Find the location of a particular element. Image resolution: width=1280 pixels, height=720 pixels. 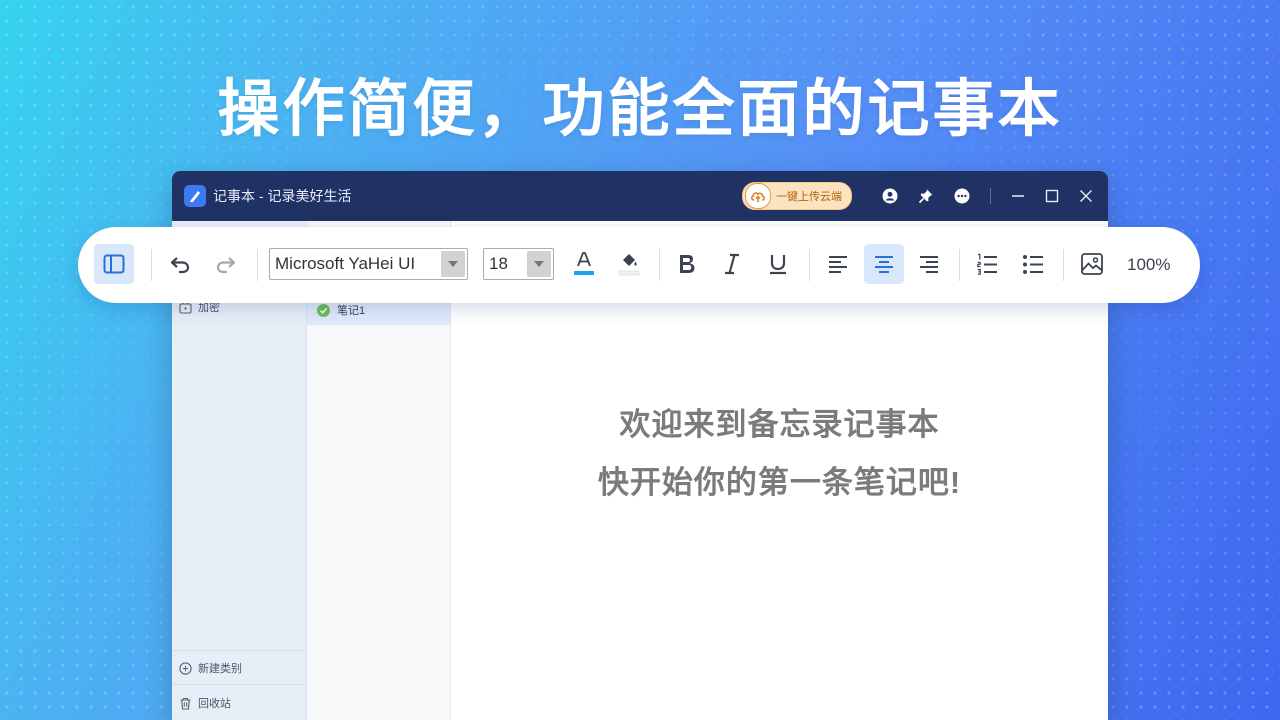

italic-icon is located at coordinates (732, 264).